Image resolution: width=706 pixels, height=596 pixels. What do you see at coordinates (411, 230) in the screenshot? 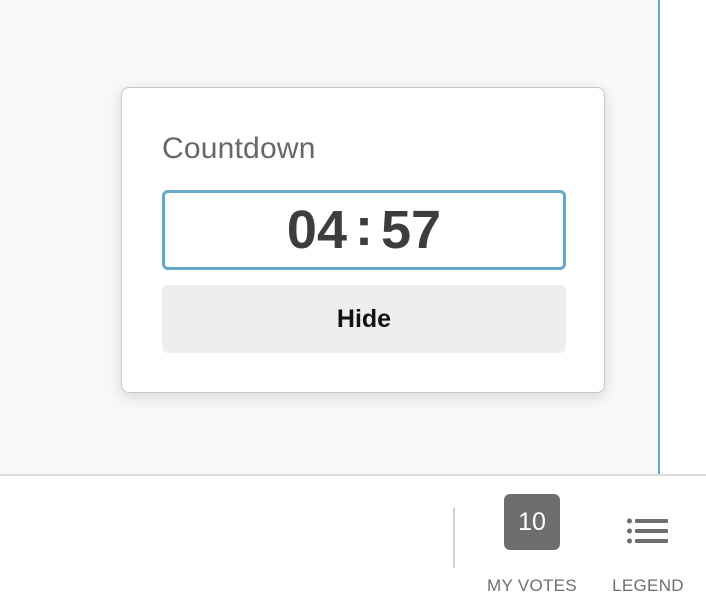
I see `timer-seconds: 57` at bounding box center [411, 230].